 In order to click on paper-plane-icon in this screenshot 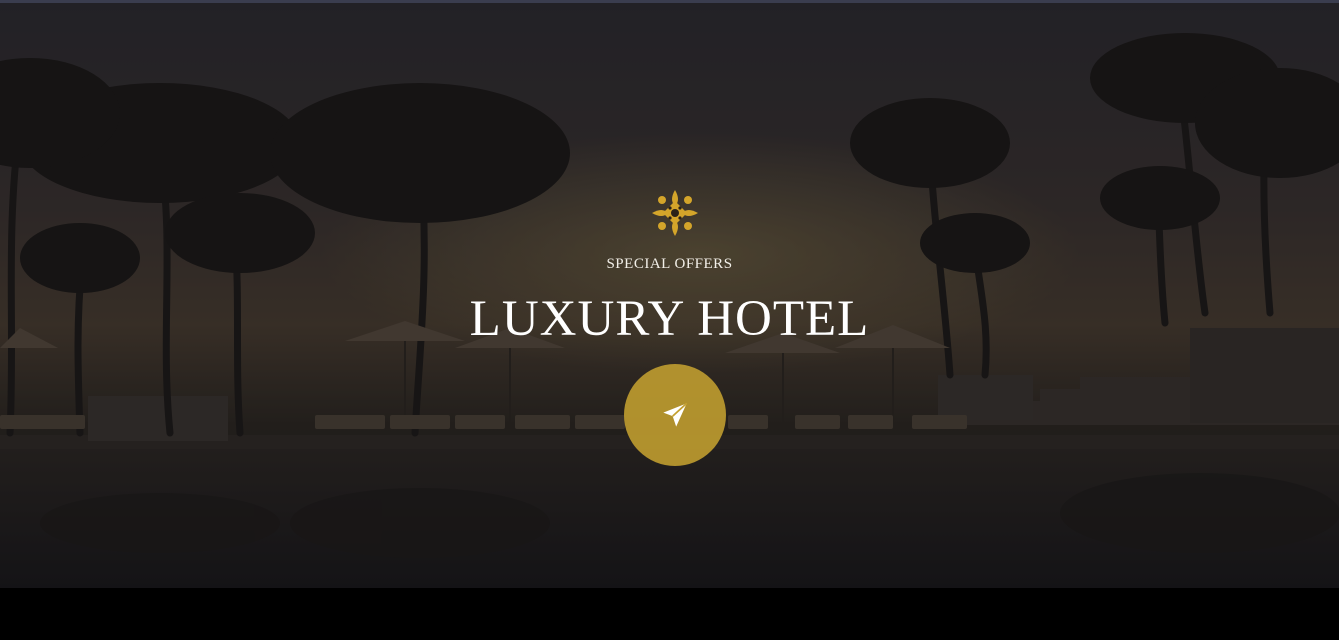, I will do `click(675, 414)`.